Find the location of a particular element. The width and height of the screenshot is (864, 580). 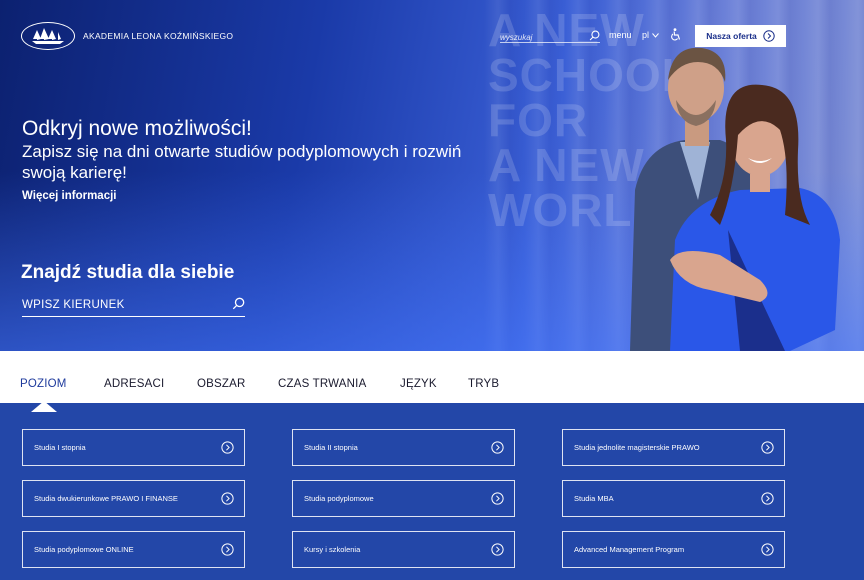

our-offer-button: Nasza oferta is located at coordinates (740, 36).